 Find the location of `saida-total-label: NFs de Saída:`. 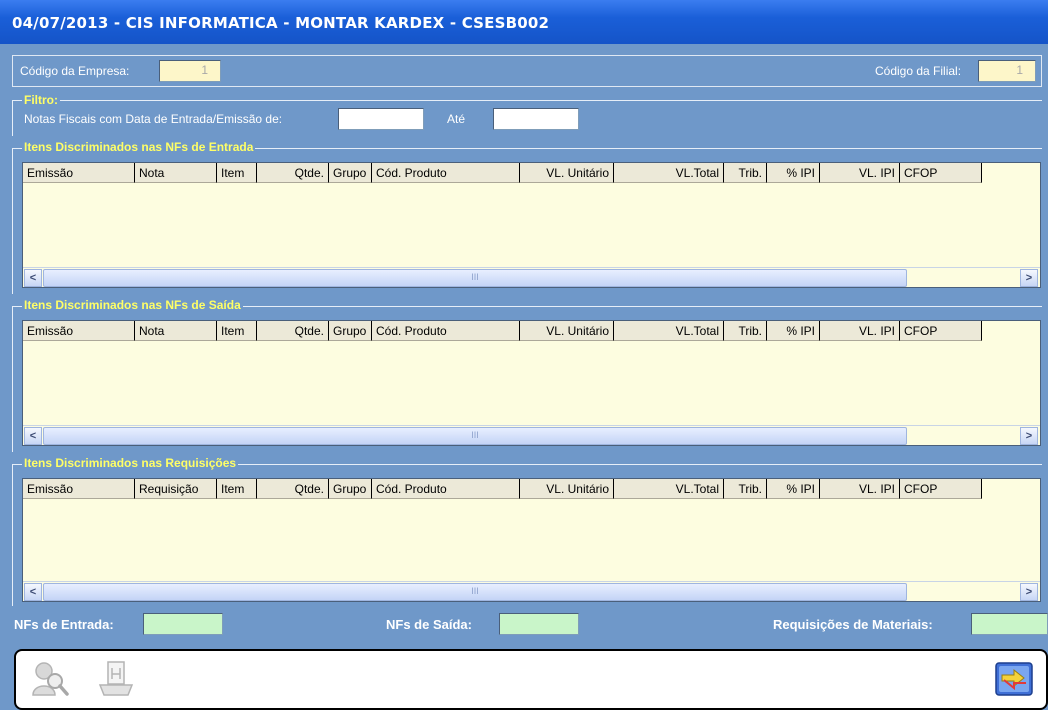

saida-total-label: NFs de Saída: is located at coordinates (429, 624).